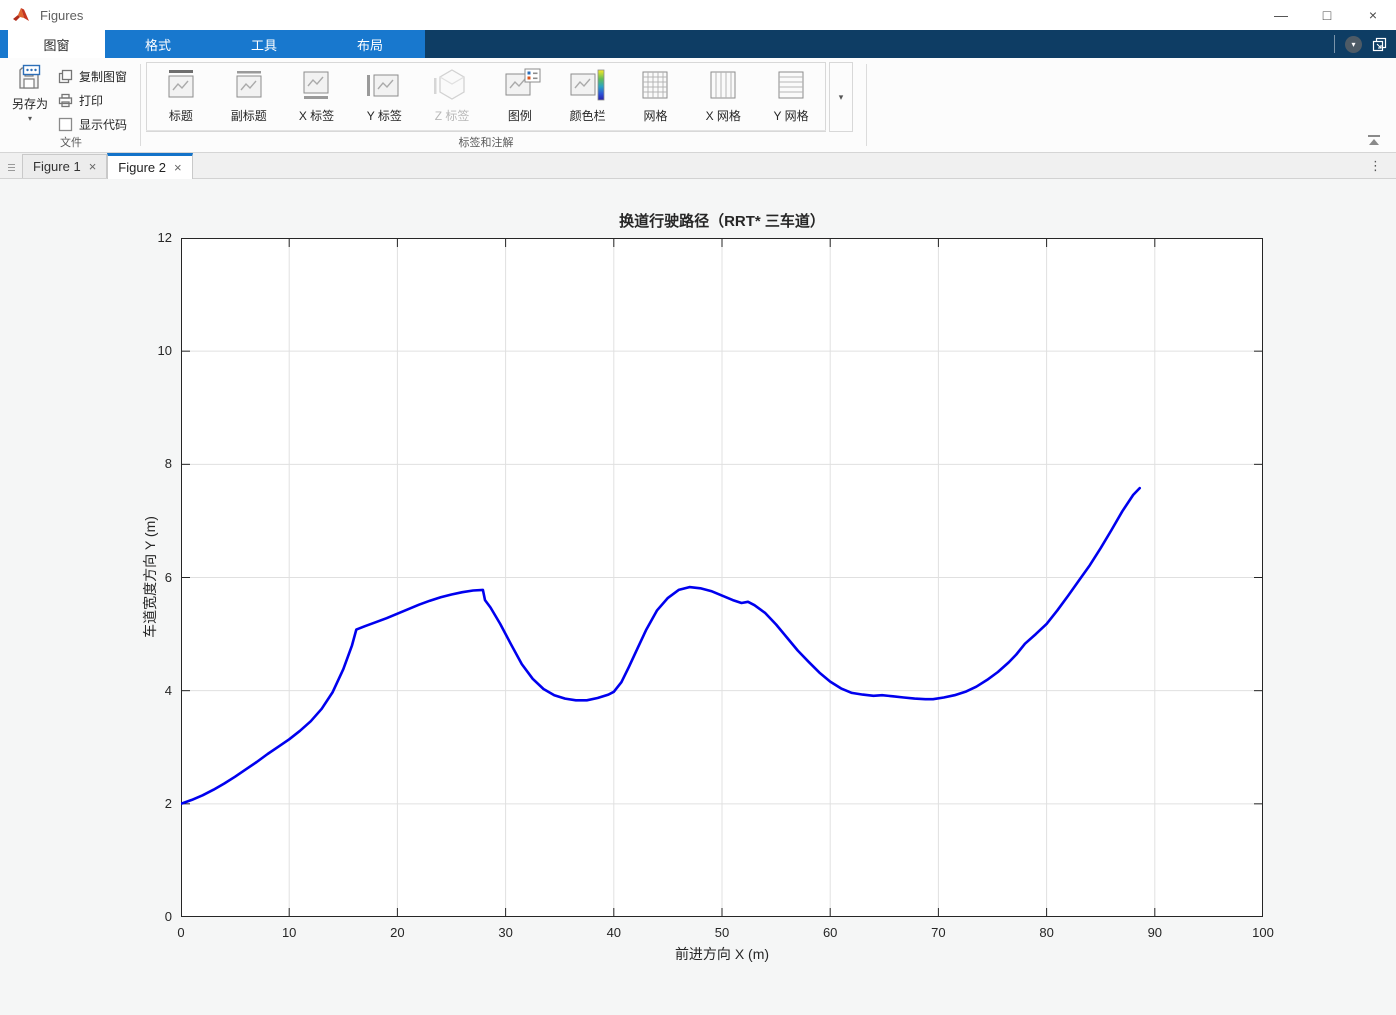  I want to click on x-axis-label: 前进方向 X (m), so click(722, 954).